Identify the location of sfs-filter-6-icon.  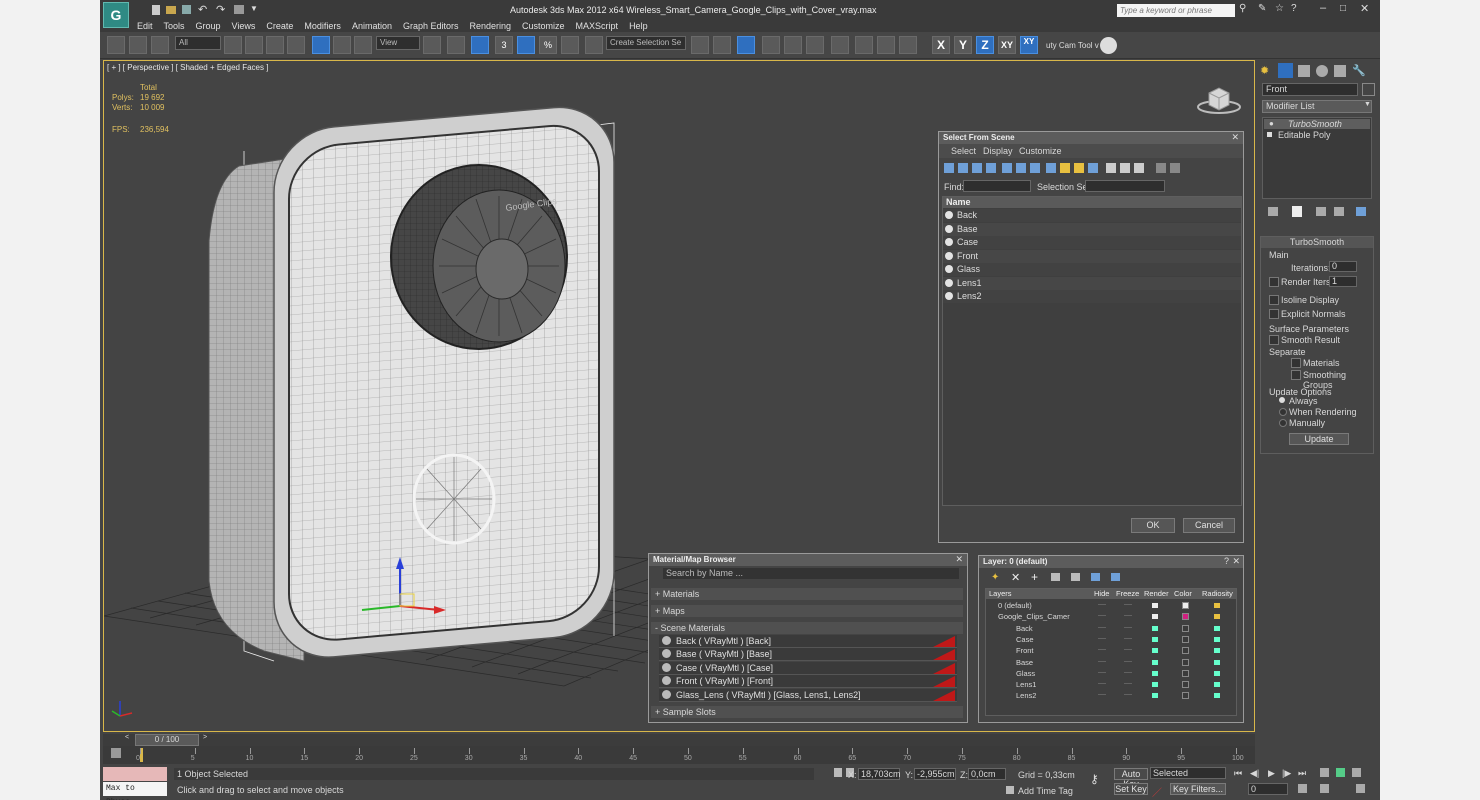
(1035, 168).